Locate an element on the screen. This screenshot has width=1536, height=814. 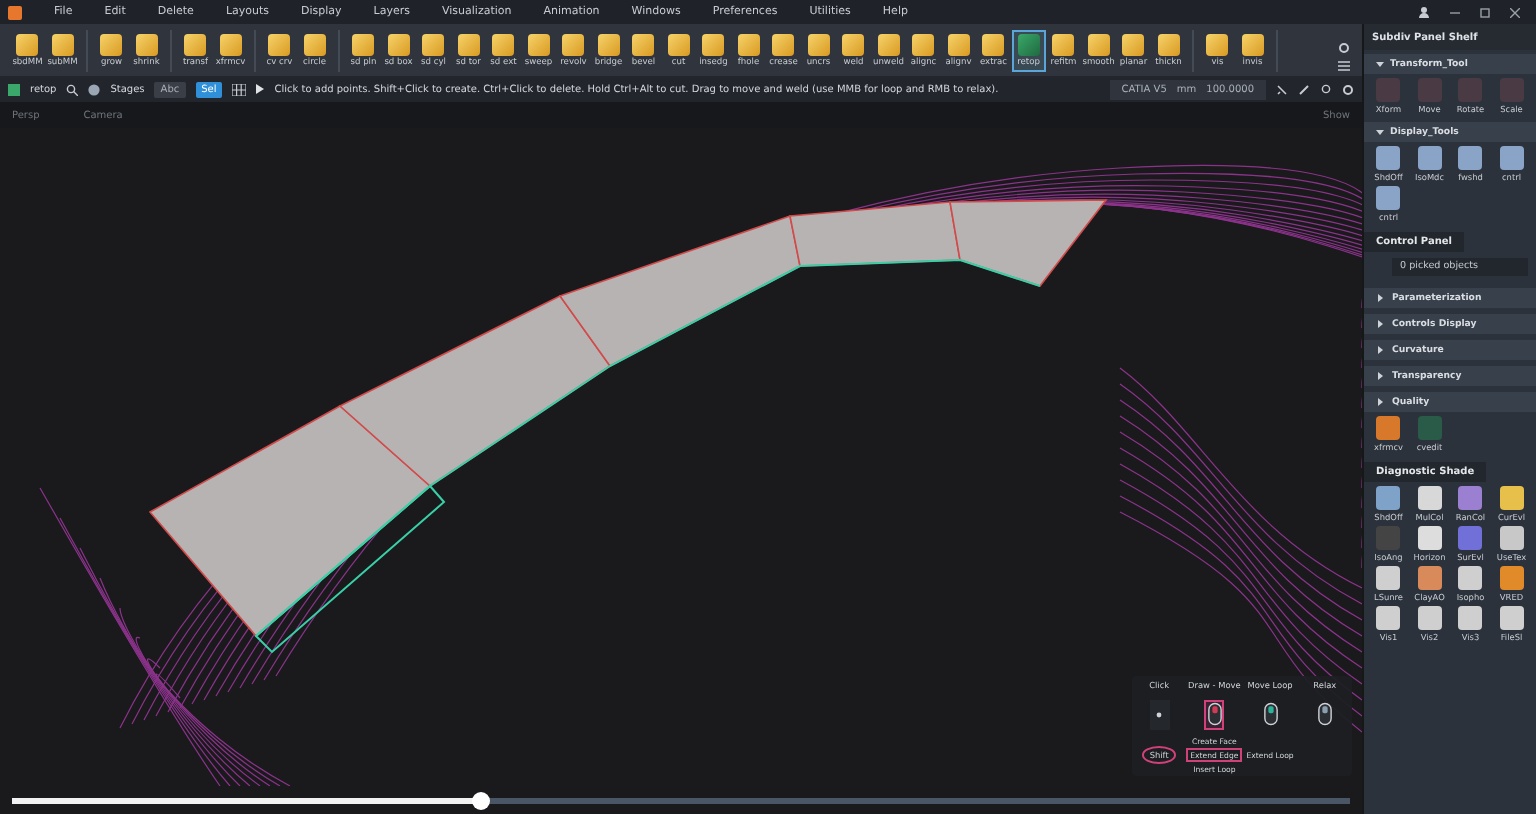
dot-icon is located at coordinates (1159, 714).